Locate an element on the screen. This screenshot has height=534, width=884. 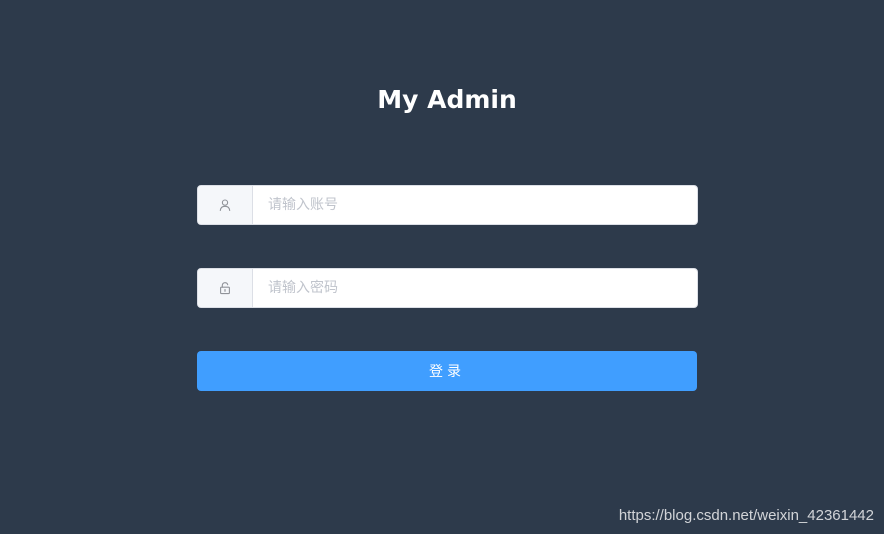
account-prepend is located at coordinates (225, 205).